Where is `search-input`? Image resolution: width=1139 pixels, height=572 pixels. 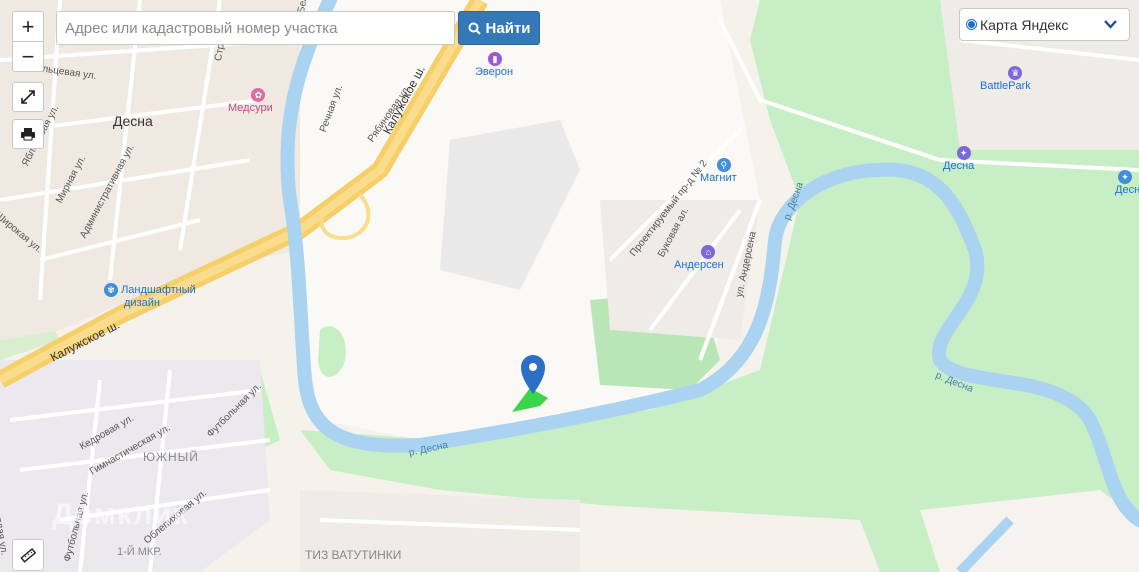 search-input is located at coordinates (255, 28).